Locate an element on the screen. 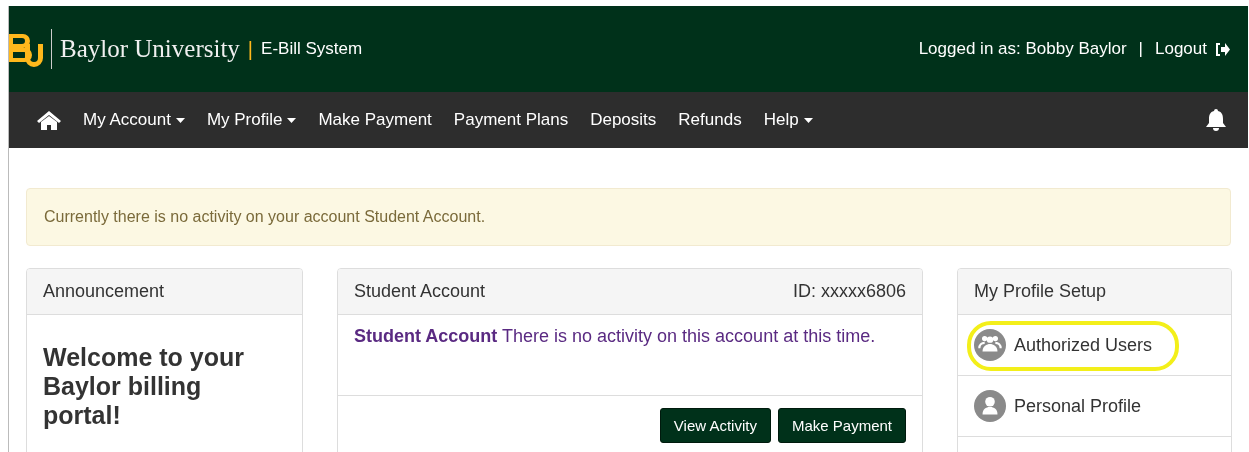  nav-item: Help is located at coordinates (788, 120).